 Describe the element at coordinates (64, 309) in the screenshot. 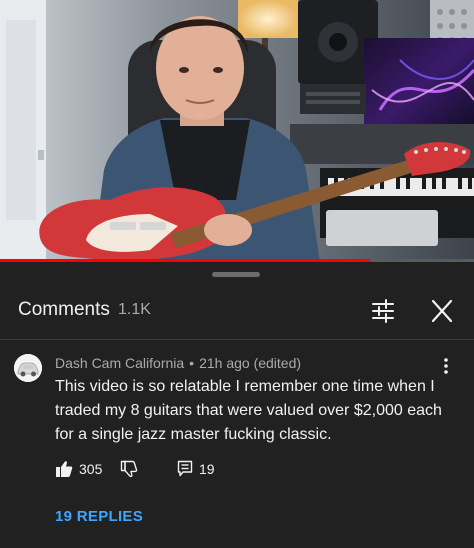

I see `comments-title: Comments` at that location.